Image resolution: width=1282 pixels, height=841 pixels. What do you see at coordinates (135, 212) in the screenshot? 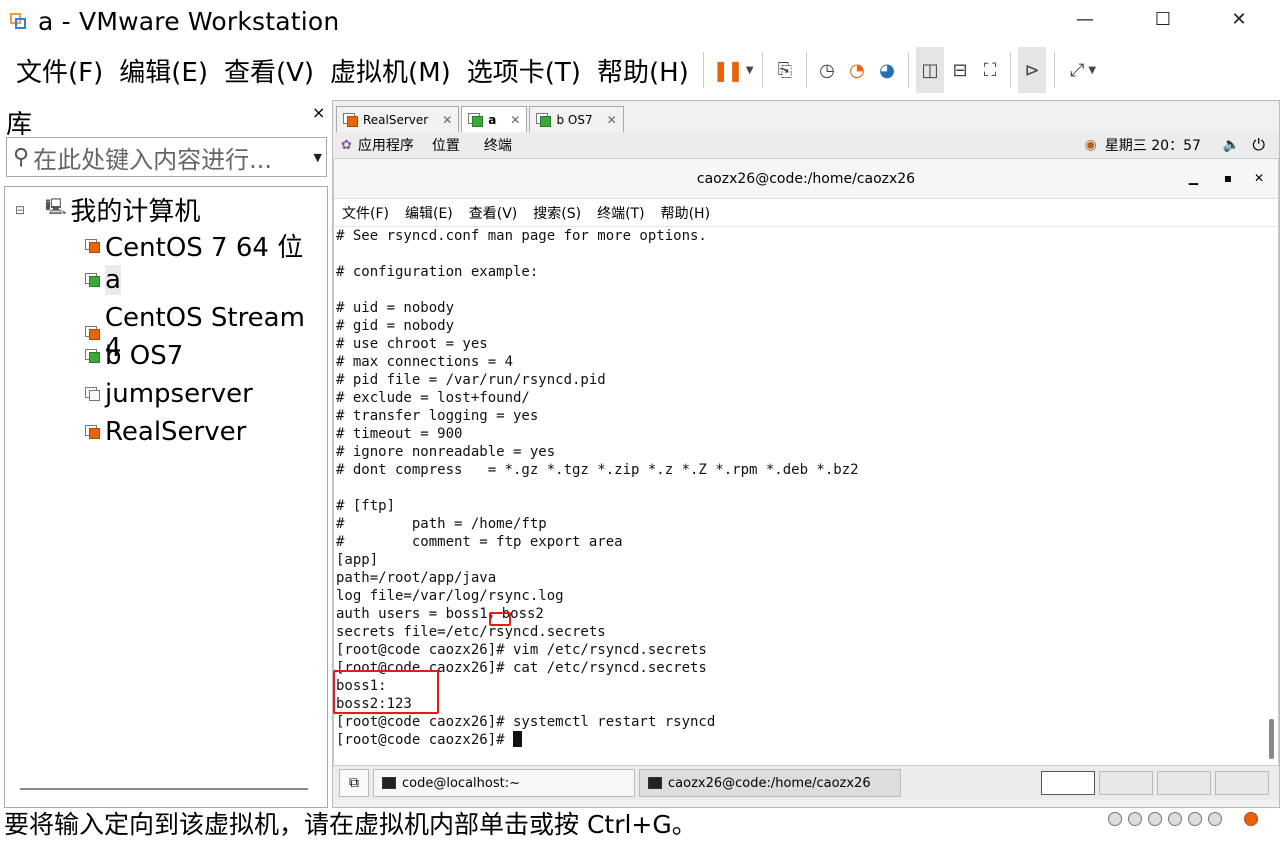
I see `tree-root-label: 我的计算机` at bounding box center [135, 212].